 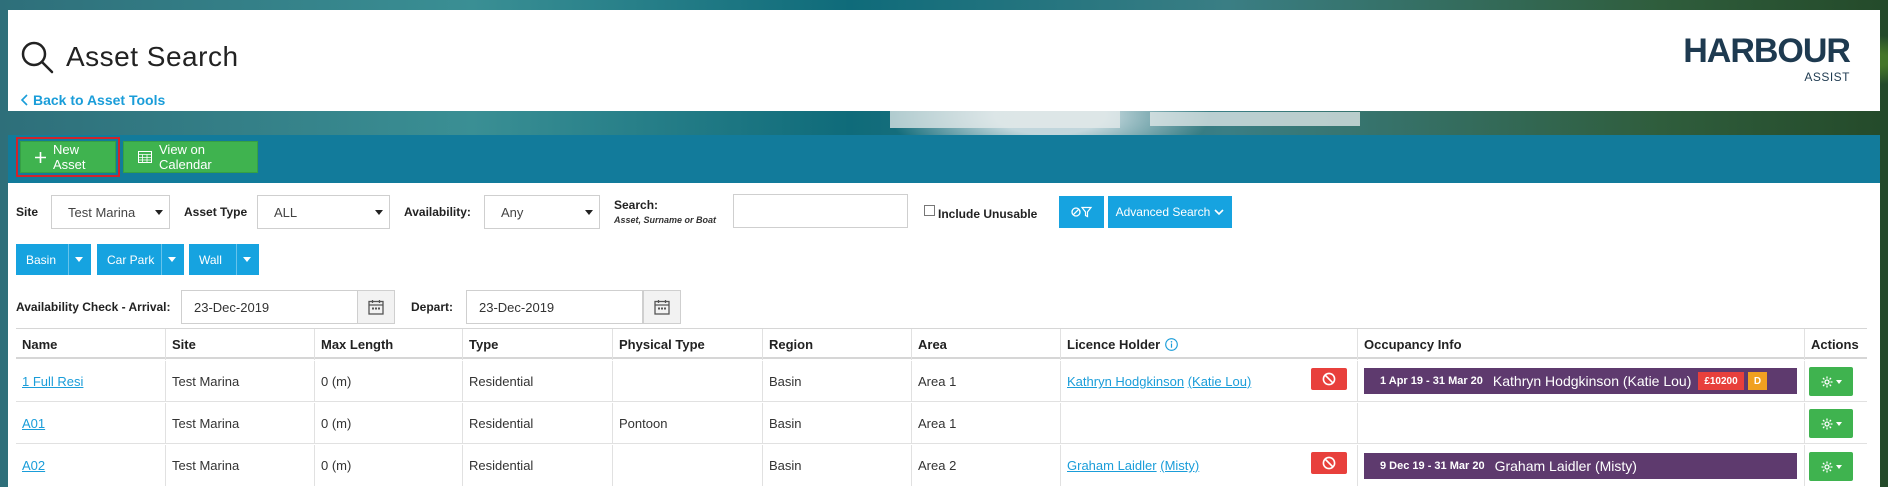 I want to click on view-on-calendar-button: View on Calendar, so click(x=190, y=157).